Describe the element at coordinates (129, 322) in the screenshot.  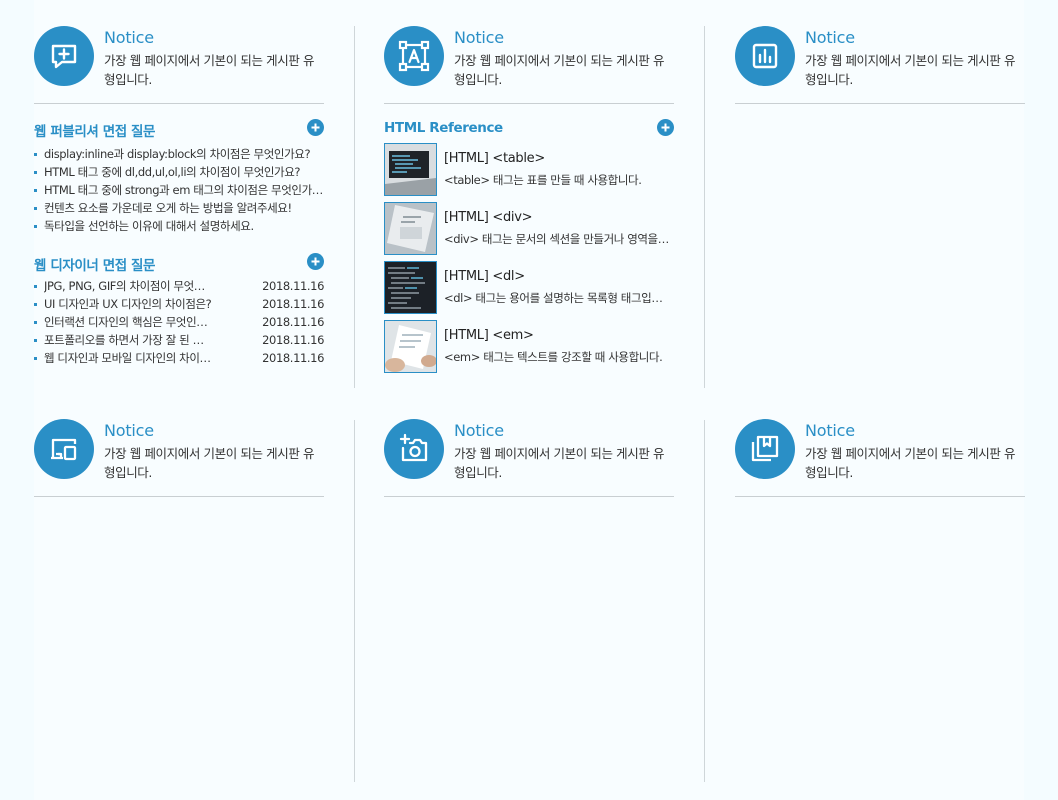
I see `item-title: 인터랙션 디자인의 핵심은 무엇인가요?` at that location.